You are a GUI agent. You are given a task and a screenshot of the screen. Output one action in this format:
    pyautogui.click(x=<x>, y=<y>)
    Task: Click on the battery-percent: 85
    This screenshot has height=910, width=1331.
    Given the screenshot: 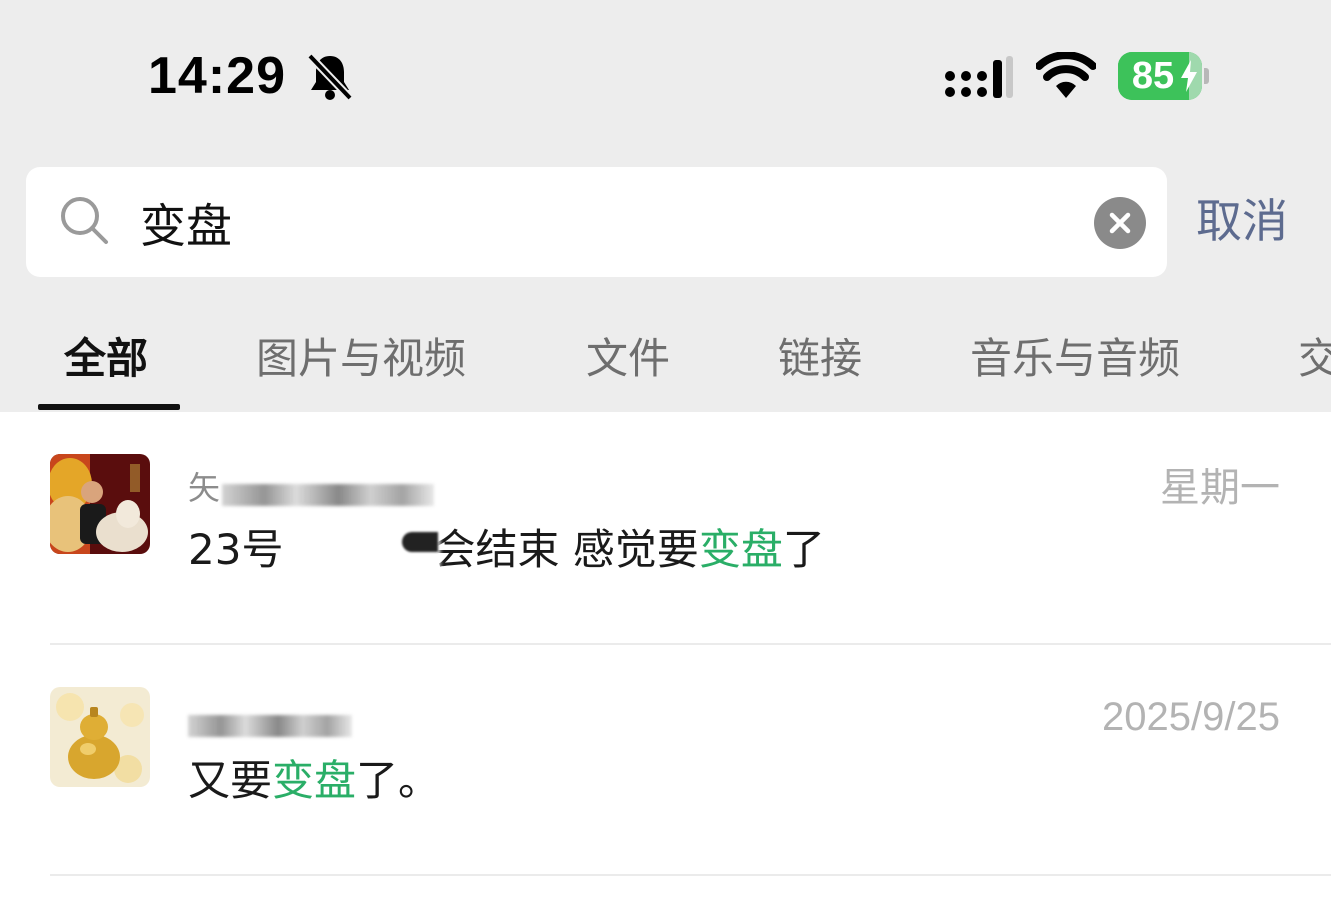 What is the action you would take?
    pyautogui.click(x=1153, y=76)
    